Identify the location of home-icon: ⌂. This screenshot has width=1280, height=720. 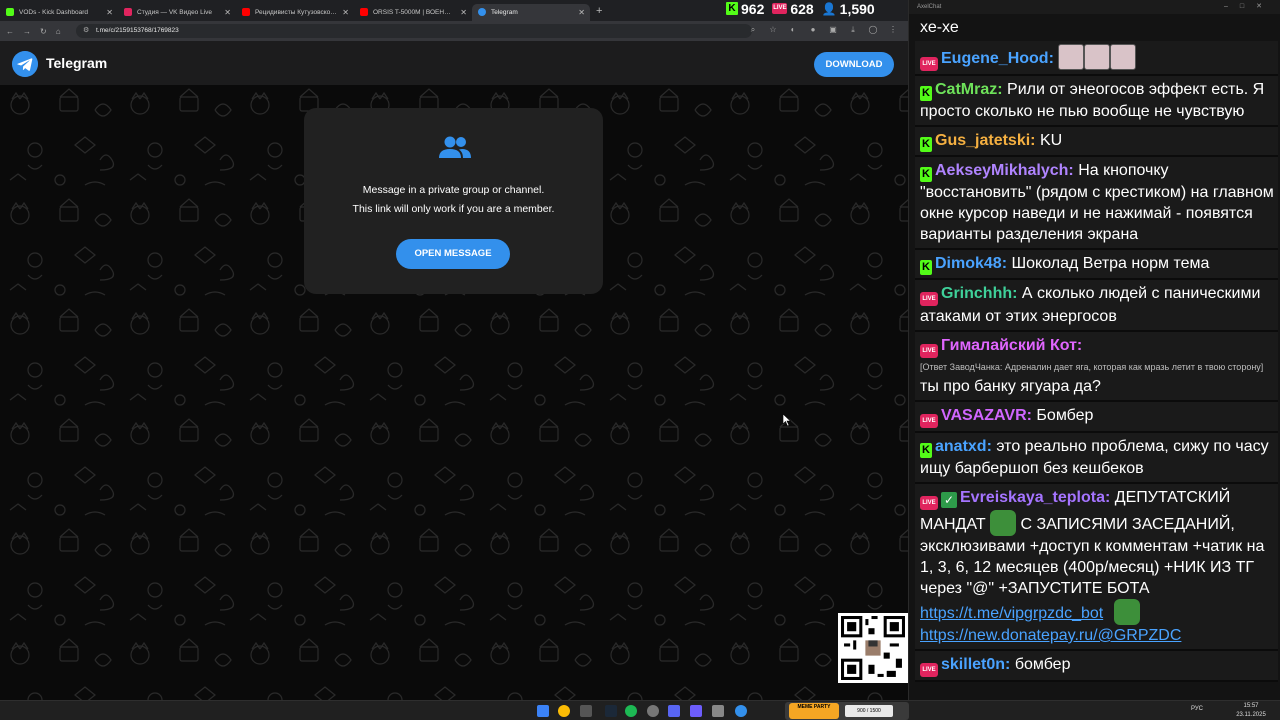
(58, 31).